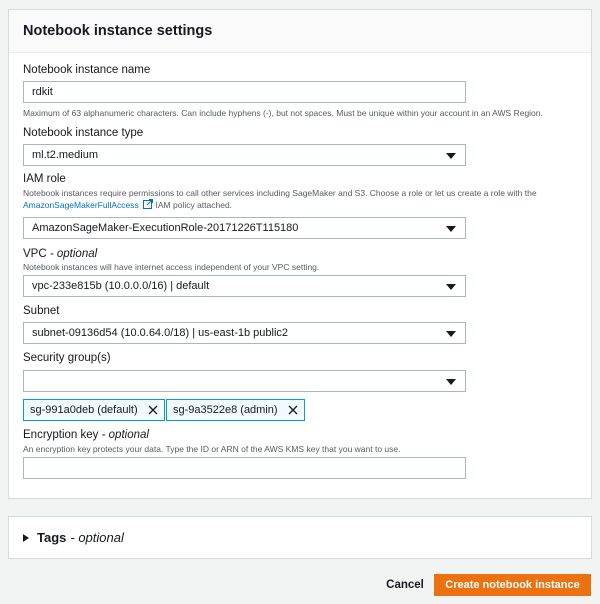 This screenshot has width=600, height=604. I want to click on instance-type-value: ml.t2.medium, so click(65, 155).